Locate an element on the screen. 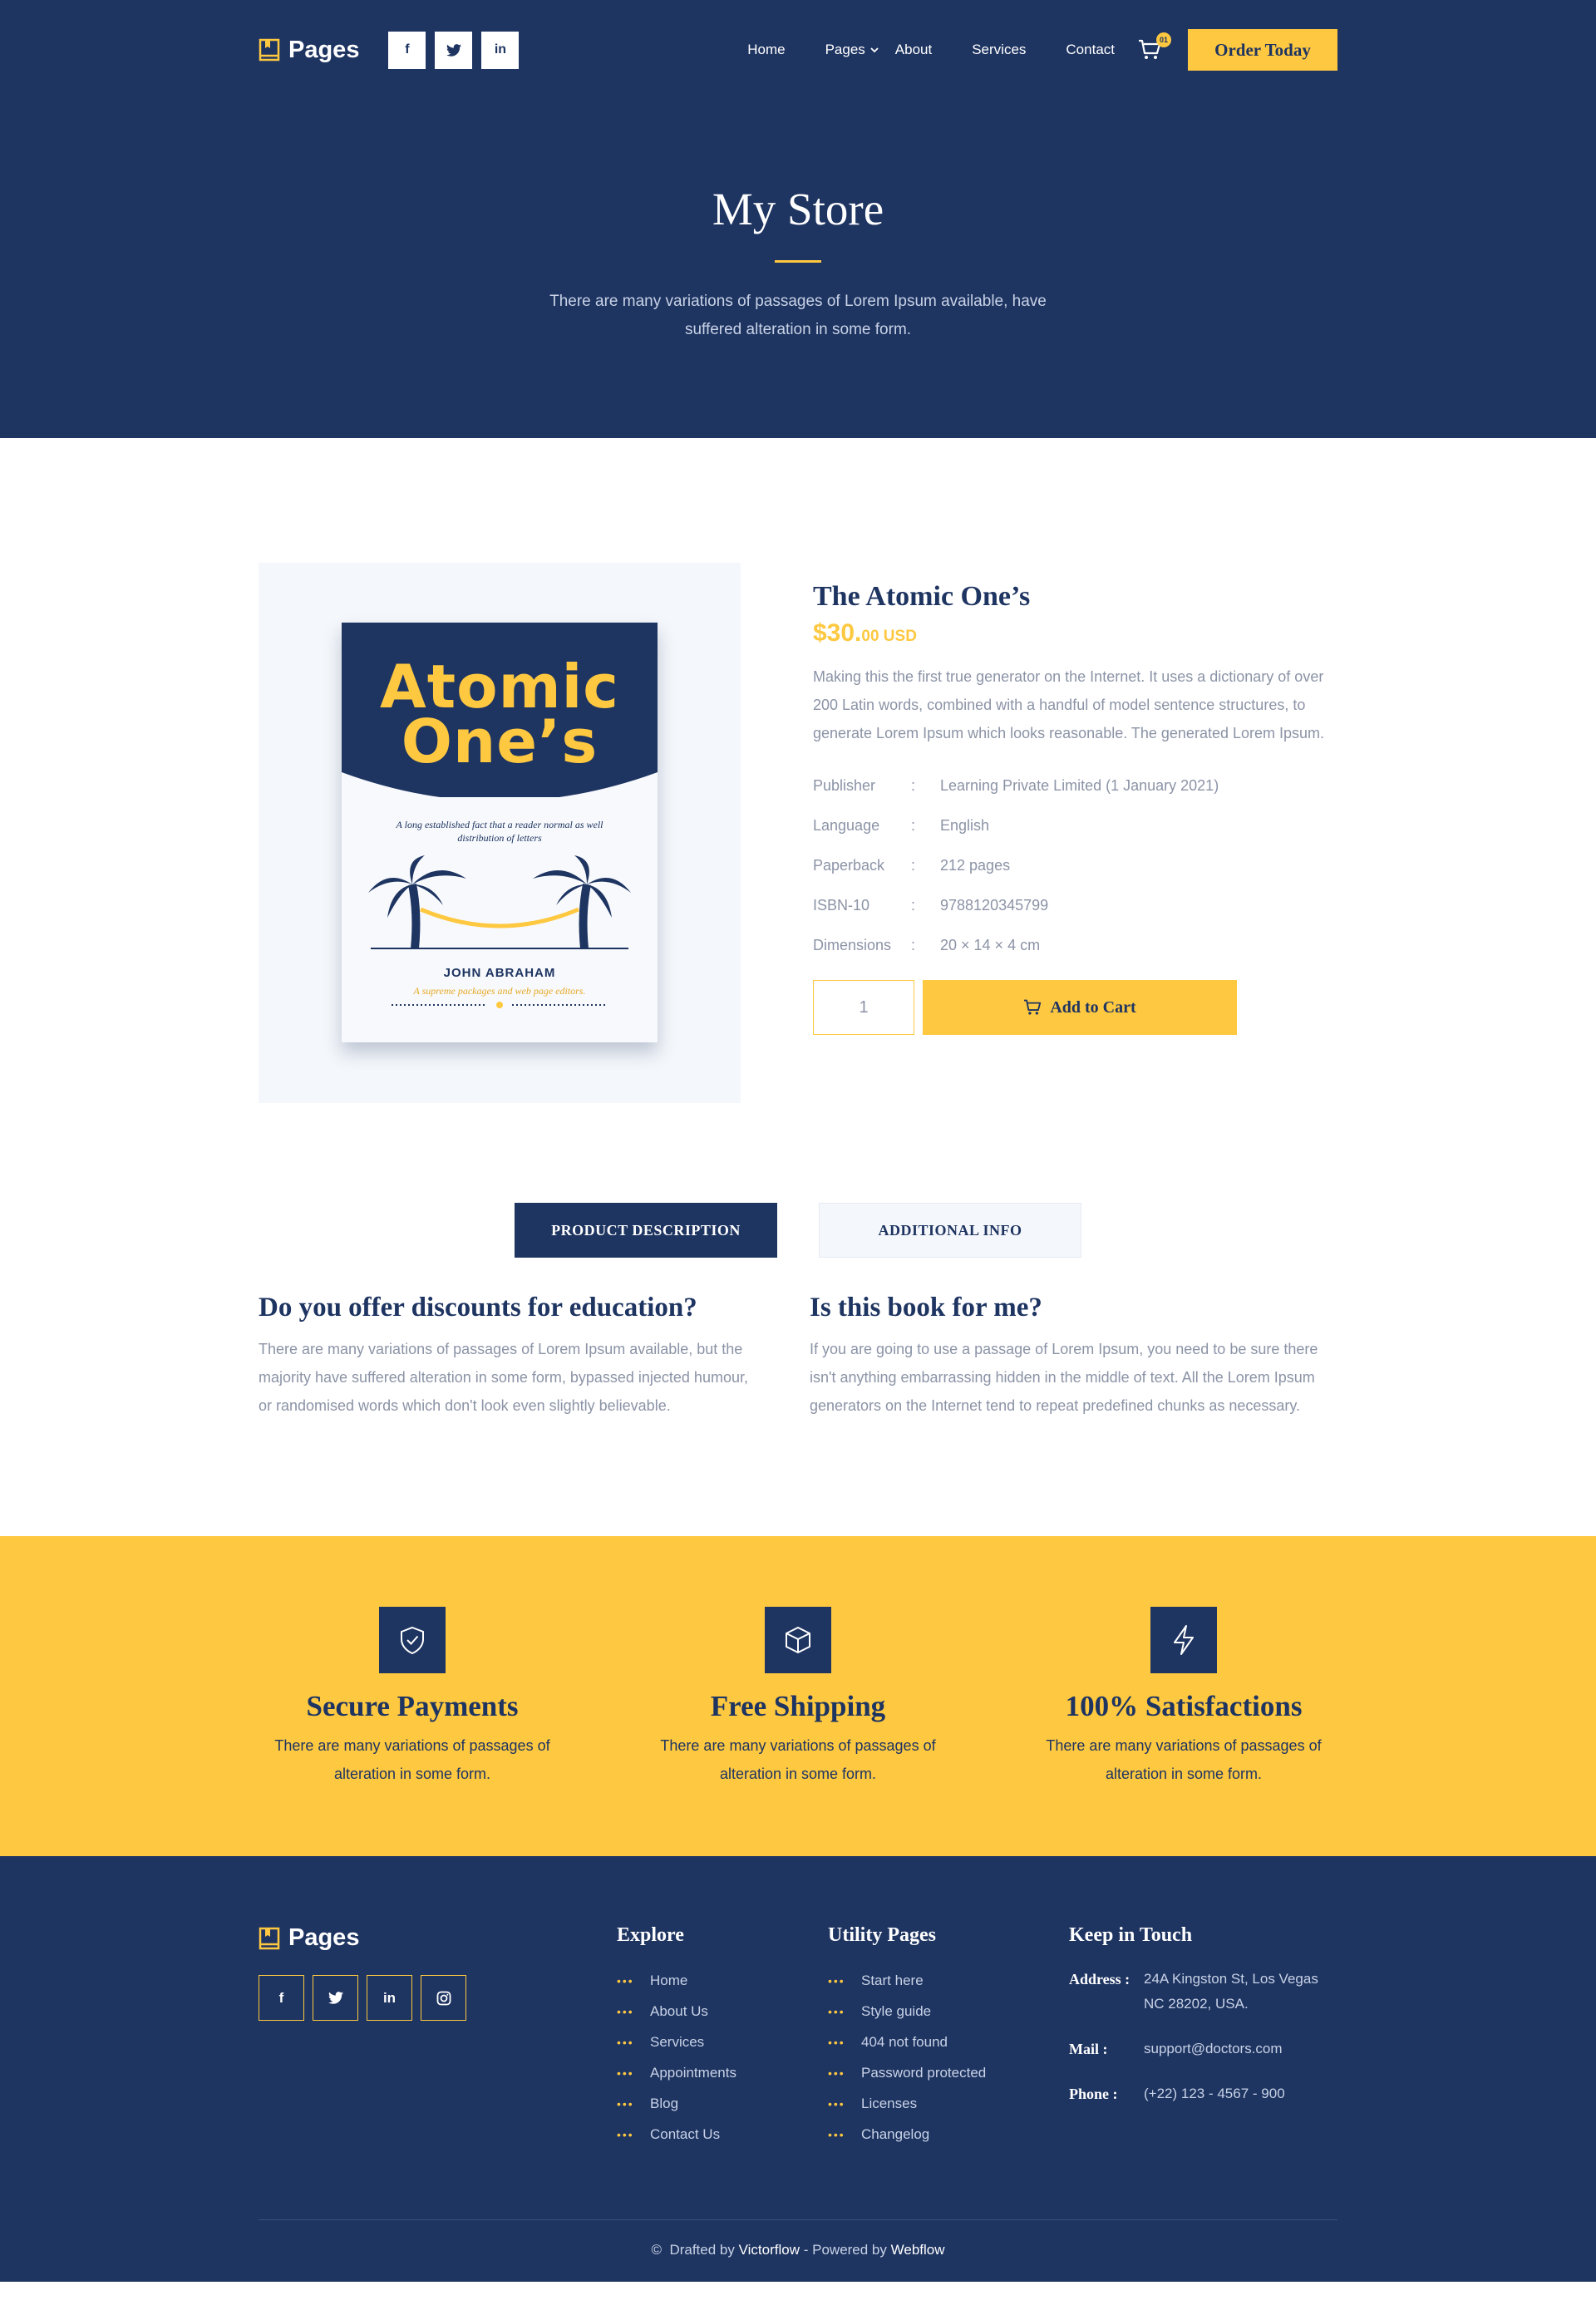 Image resolution: width=1596 pixels, height=2310 pixels. footer-explore-heading: Explore is located at coordinates (650, 1935).